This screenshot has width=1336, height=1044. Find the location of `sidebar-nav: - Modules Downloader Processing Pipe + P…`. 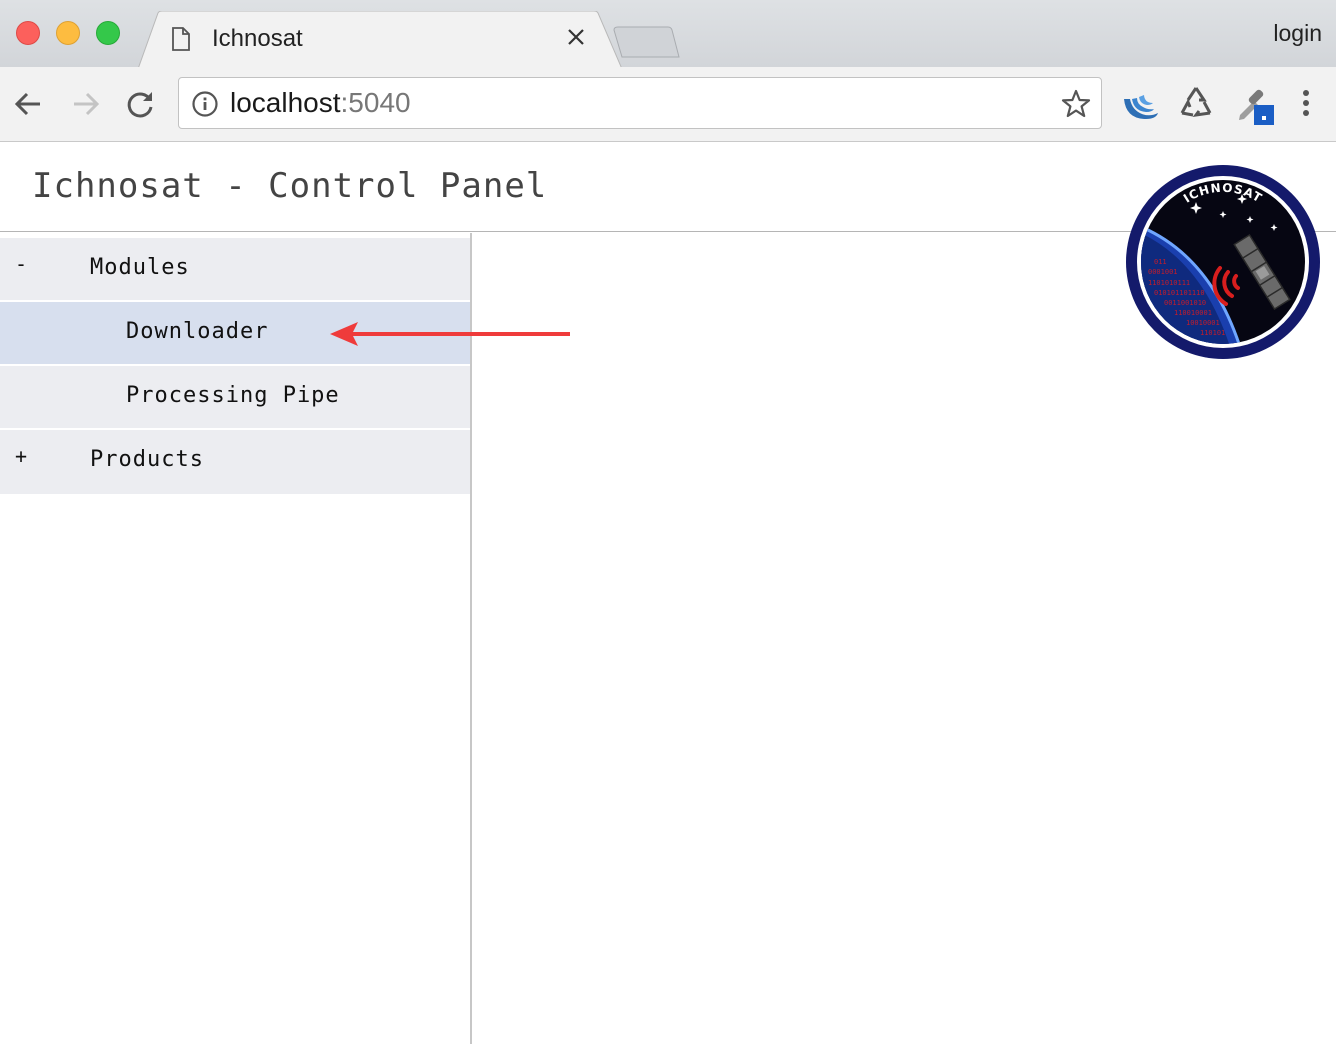

sidebar-nav: - Modules Downloader Processing Pipe + P… is located at coordinates (235, 366).